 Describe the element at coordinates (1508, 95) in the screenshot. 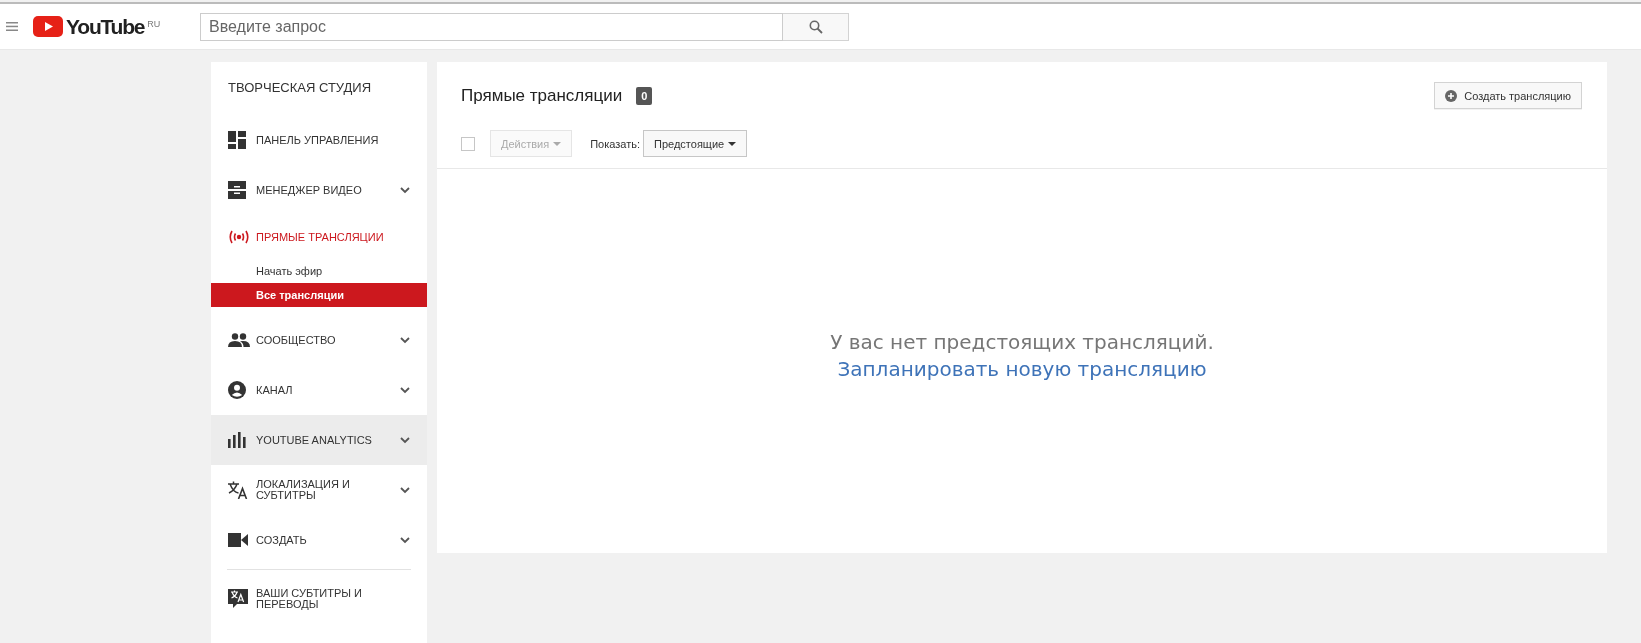

I see `create-stream-button: Создать трансляцию` at that location.